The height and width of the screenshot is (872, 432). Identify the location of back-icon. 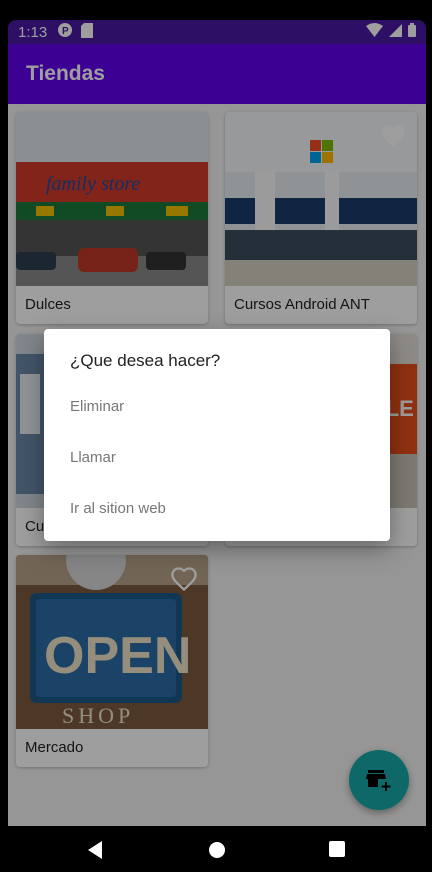
(95, 850).